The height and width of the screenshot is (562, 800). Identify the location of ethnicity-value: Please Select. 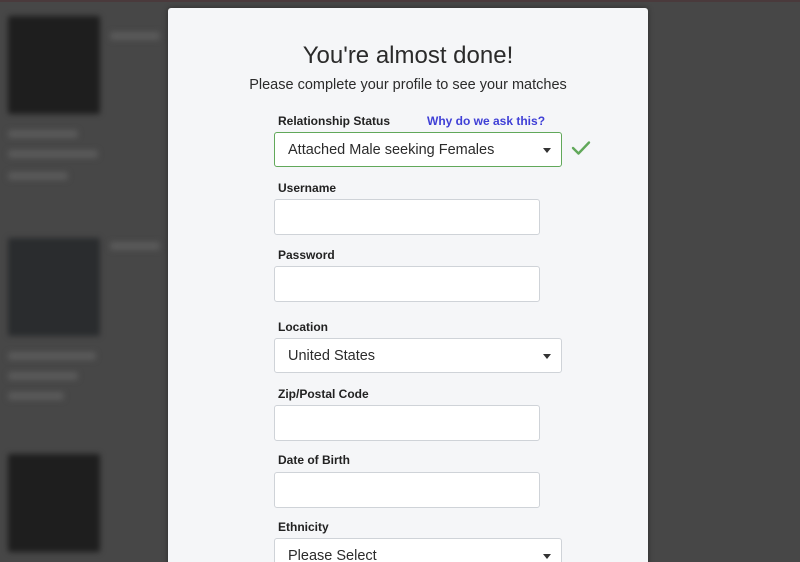
(332, 555).